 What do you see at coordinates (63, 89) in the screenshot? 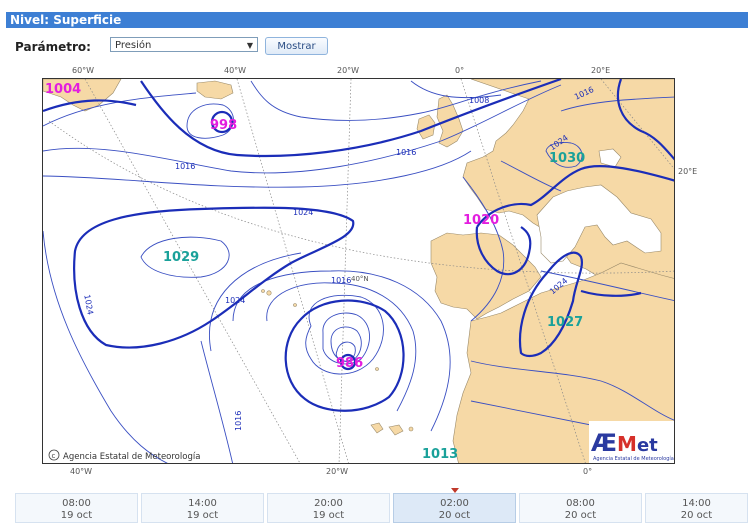
I see `low-center-label: 1004` at bounding box center [63, 89].